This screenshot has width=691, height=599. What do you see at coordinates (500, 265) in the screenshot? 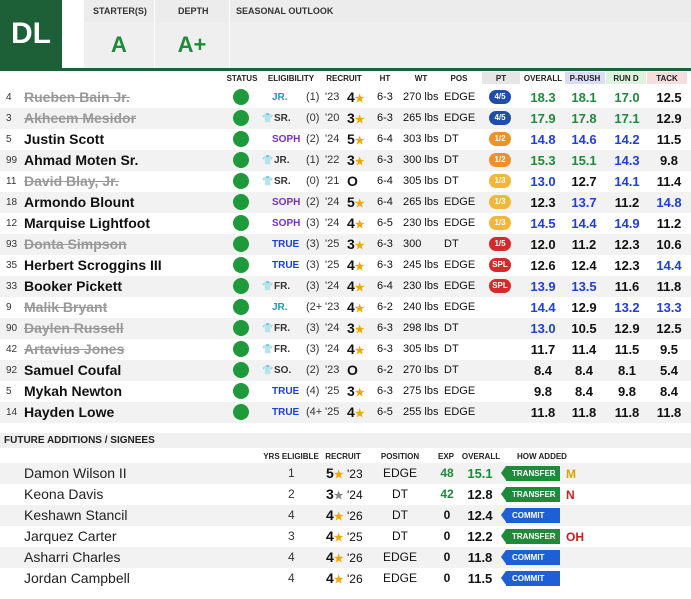
I see `playing-time-badge: SPL` at bounding box center [500, 265].